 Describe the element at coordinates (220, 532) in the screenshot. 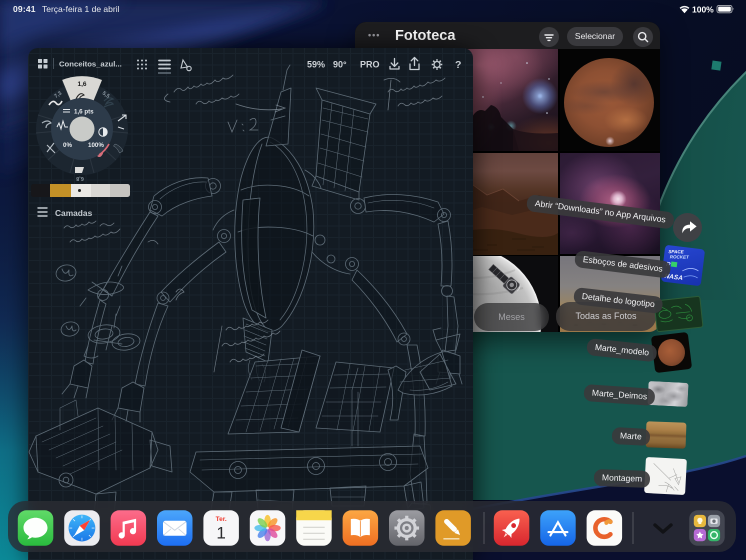

I see `svg-text: 1` at that location.